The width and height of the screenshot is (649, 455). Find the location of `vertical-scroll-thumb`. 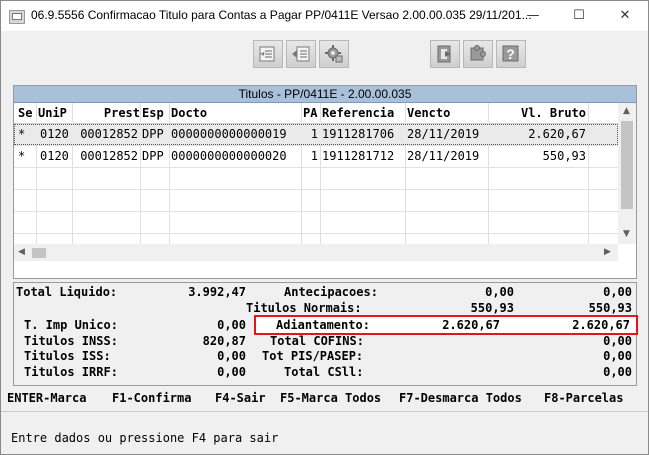

vertical-scroll-thumb is located at coordinates (627, 165).